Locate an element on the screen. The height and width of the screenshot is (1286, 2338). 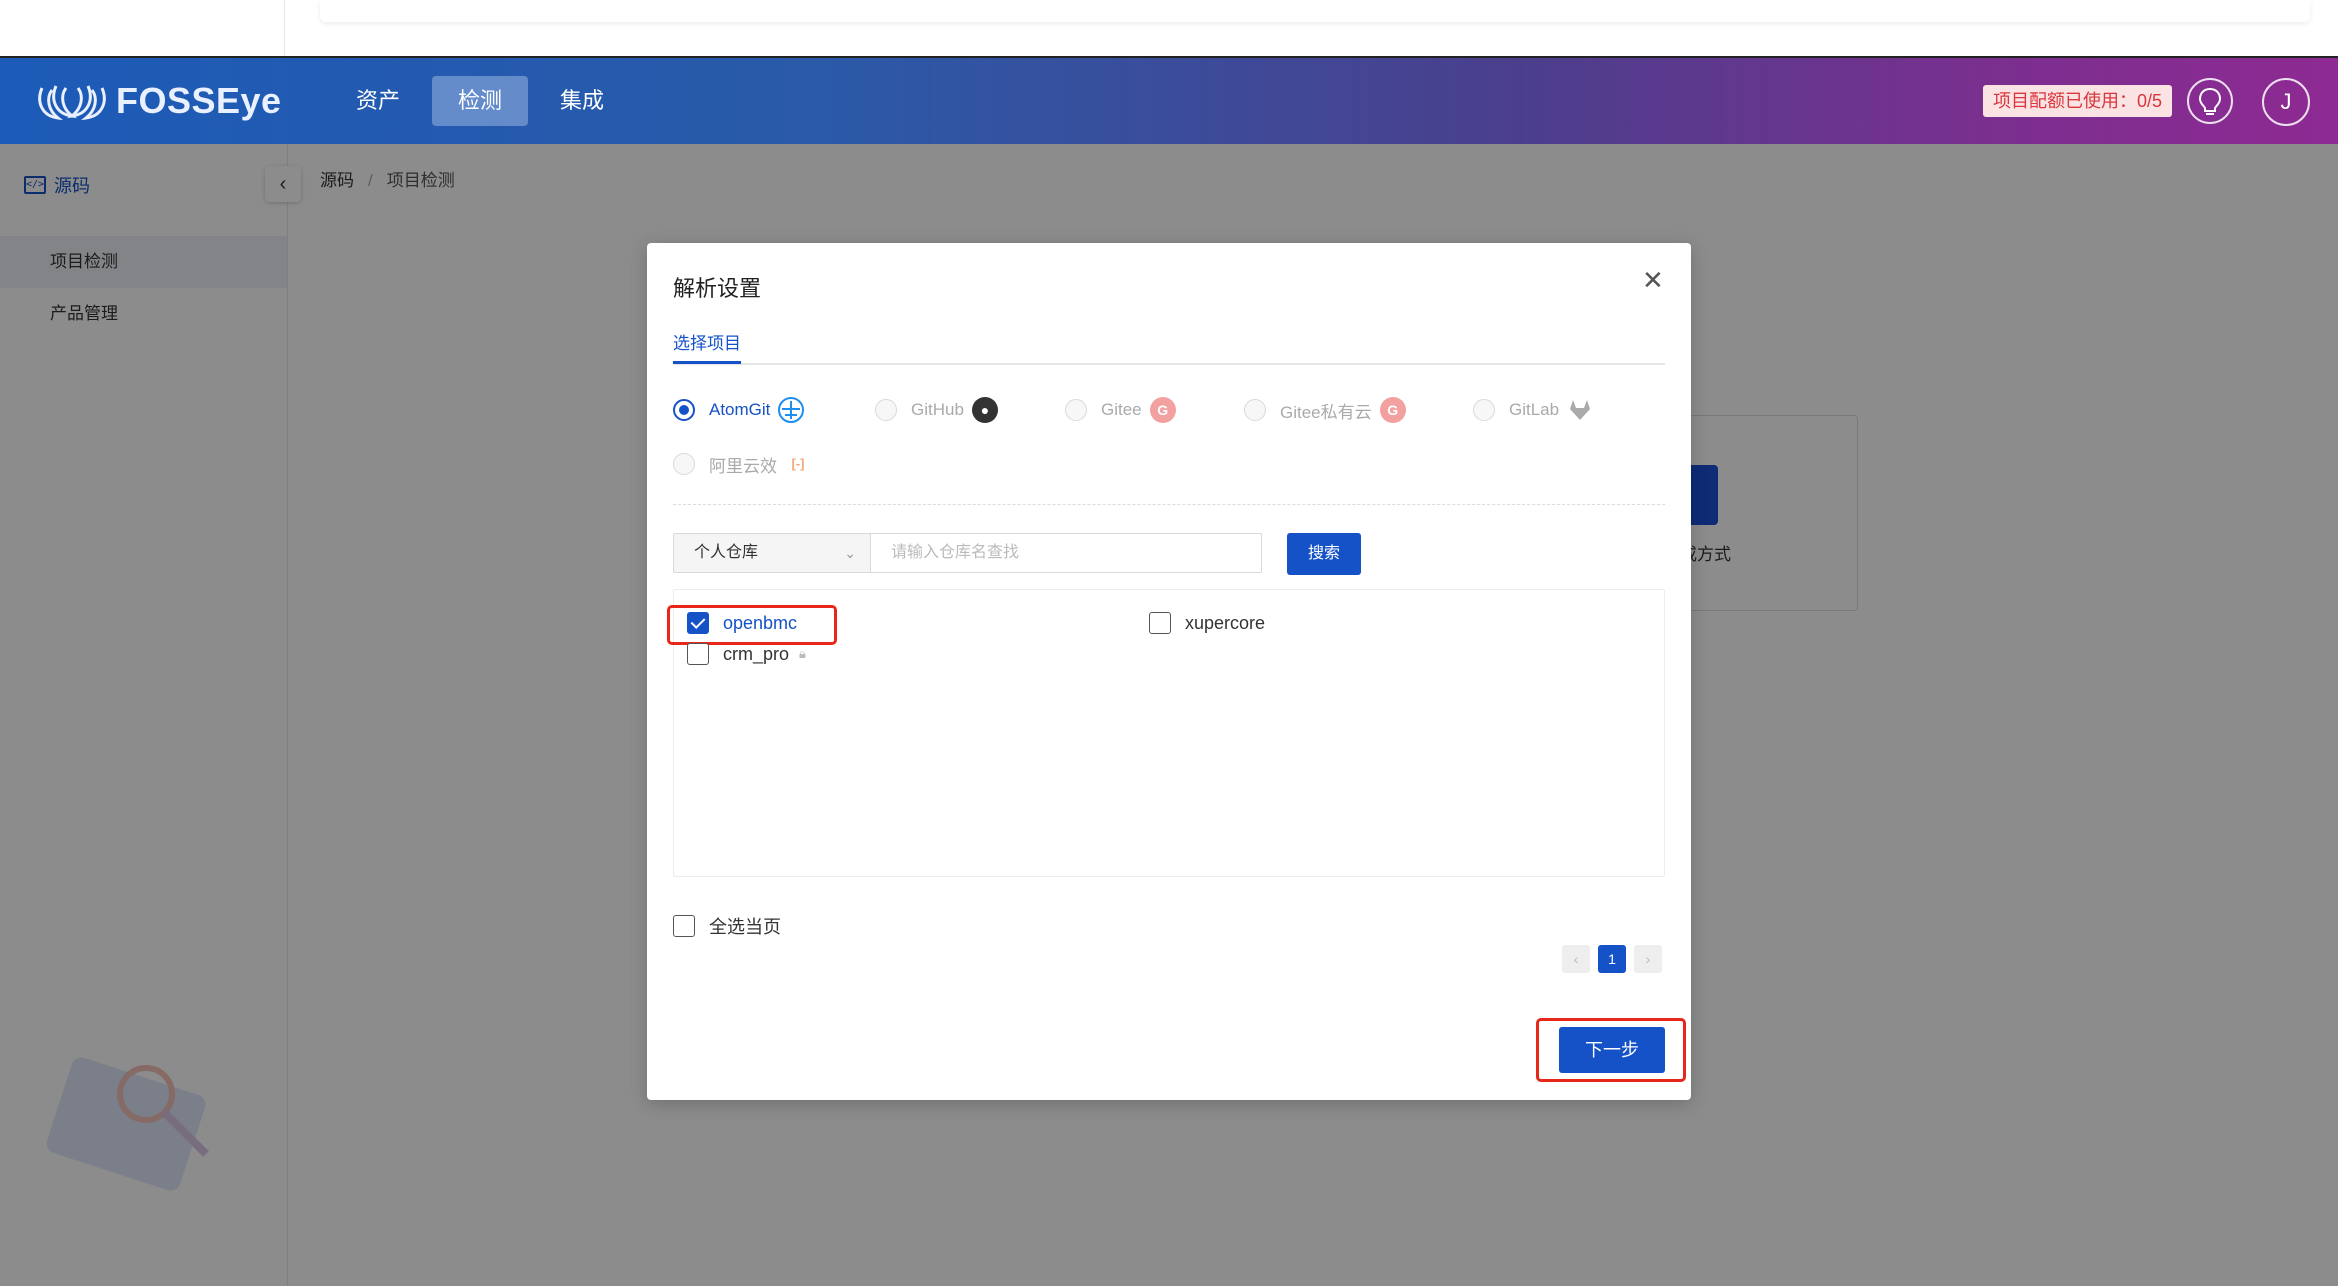
repo-name: crm_pro is located at coordinates (756, 653).